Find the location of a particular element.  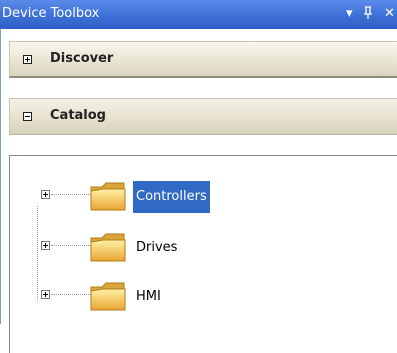

tree-item-drives: Drives is located at coordinates (200, 254).